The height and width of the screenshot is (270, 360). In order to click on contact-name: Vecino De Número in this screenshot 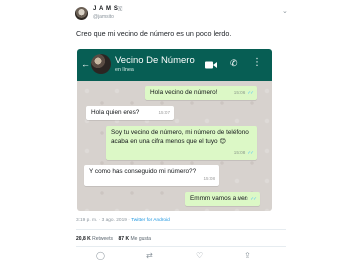, I will do `click(155, 60)`.